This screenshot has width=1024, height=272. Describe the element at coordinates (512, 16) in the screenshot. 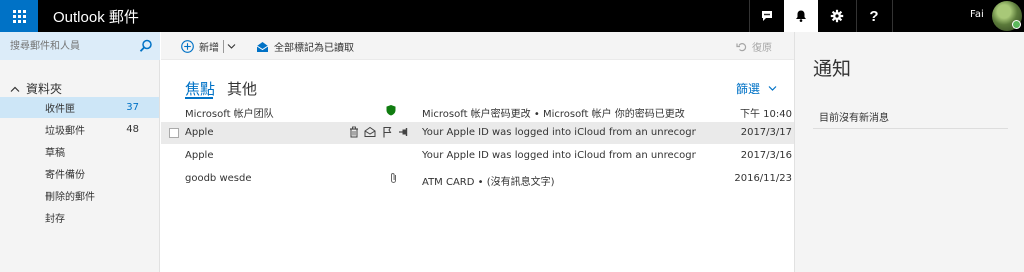

I see `top-bar: Outlook 郵件 ? Fai` at that location.